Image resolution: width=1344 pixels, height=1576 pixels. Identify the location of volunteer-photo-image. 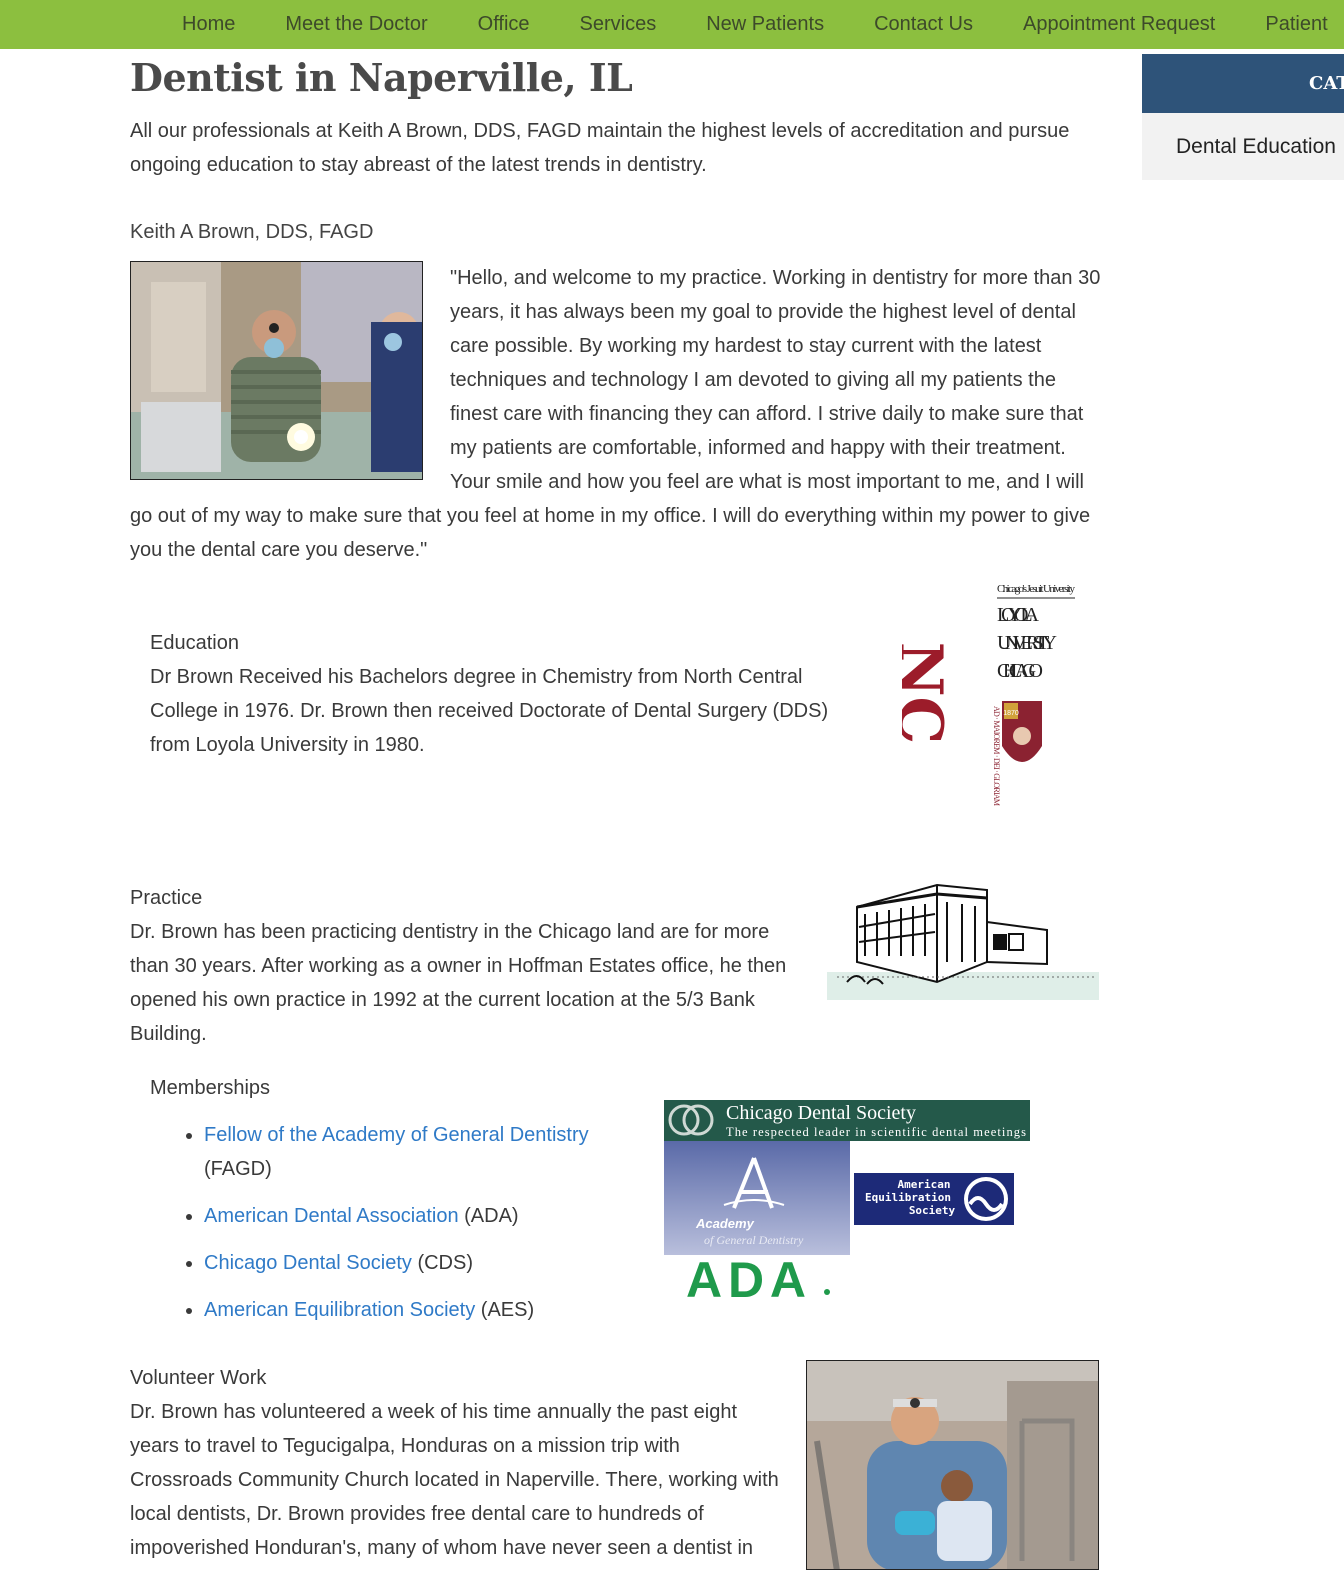
(952, 1465).